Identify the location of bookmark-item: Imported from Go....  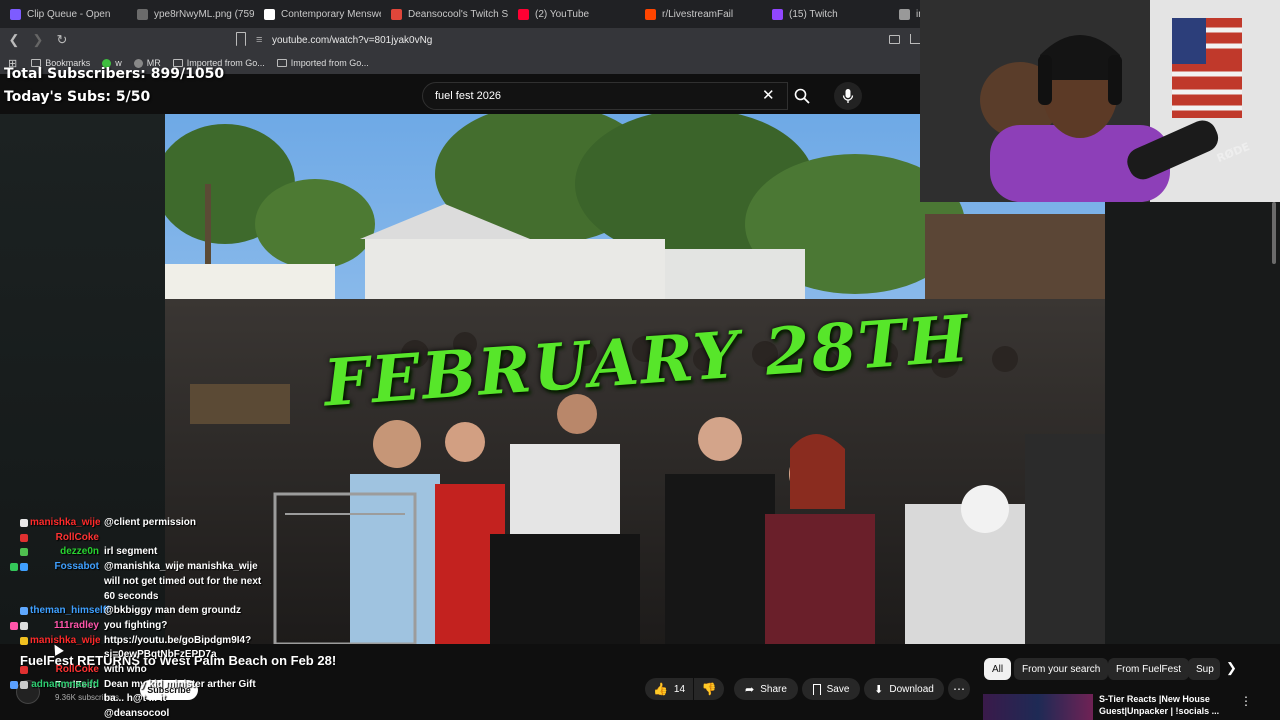
(322, 63).